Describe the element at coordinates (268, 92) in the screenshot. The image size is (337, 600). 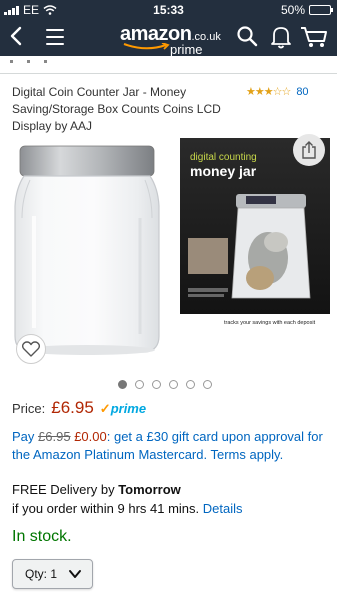
I see `rating-stars: ★★★☆☆` at that location.